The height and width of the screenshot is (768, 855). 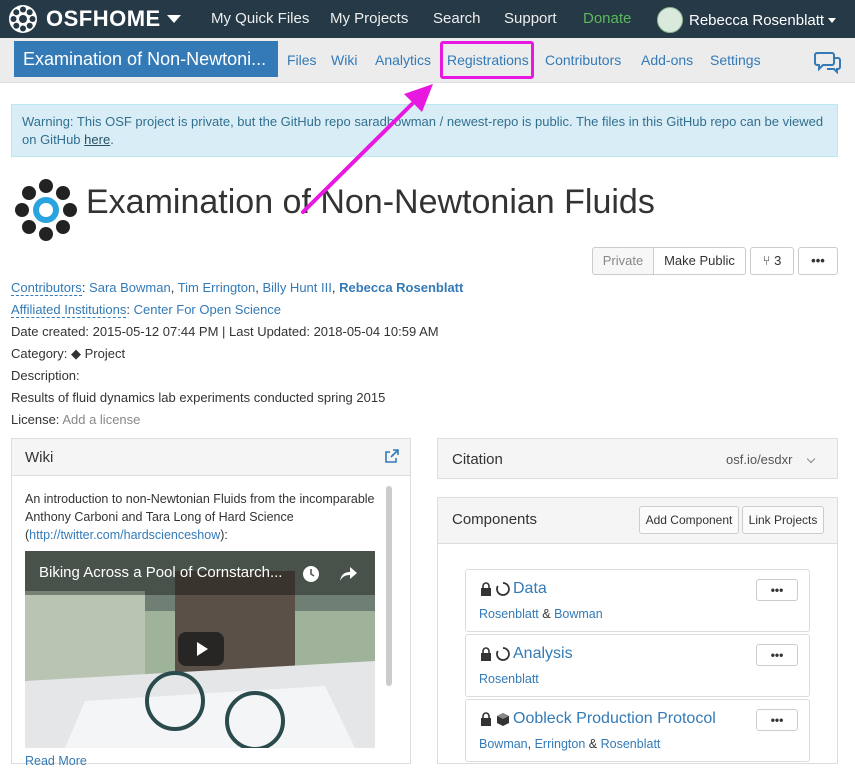 I want to click on make-public-button: Make Public, so click(x=699, y=261).